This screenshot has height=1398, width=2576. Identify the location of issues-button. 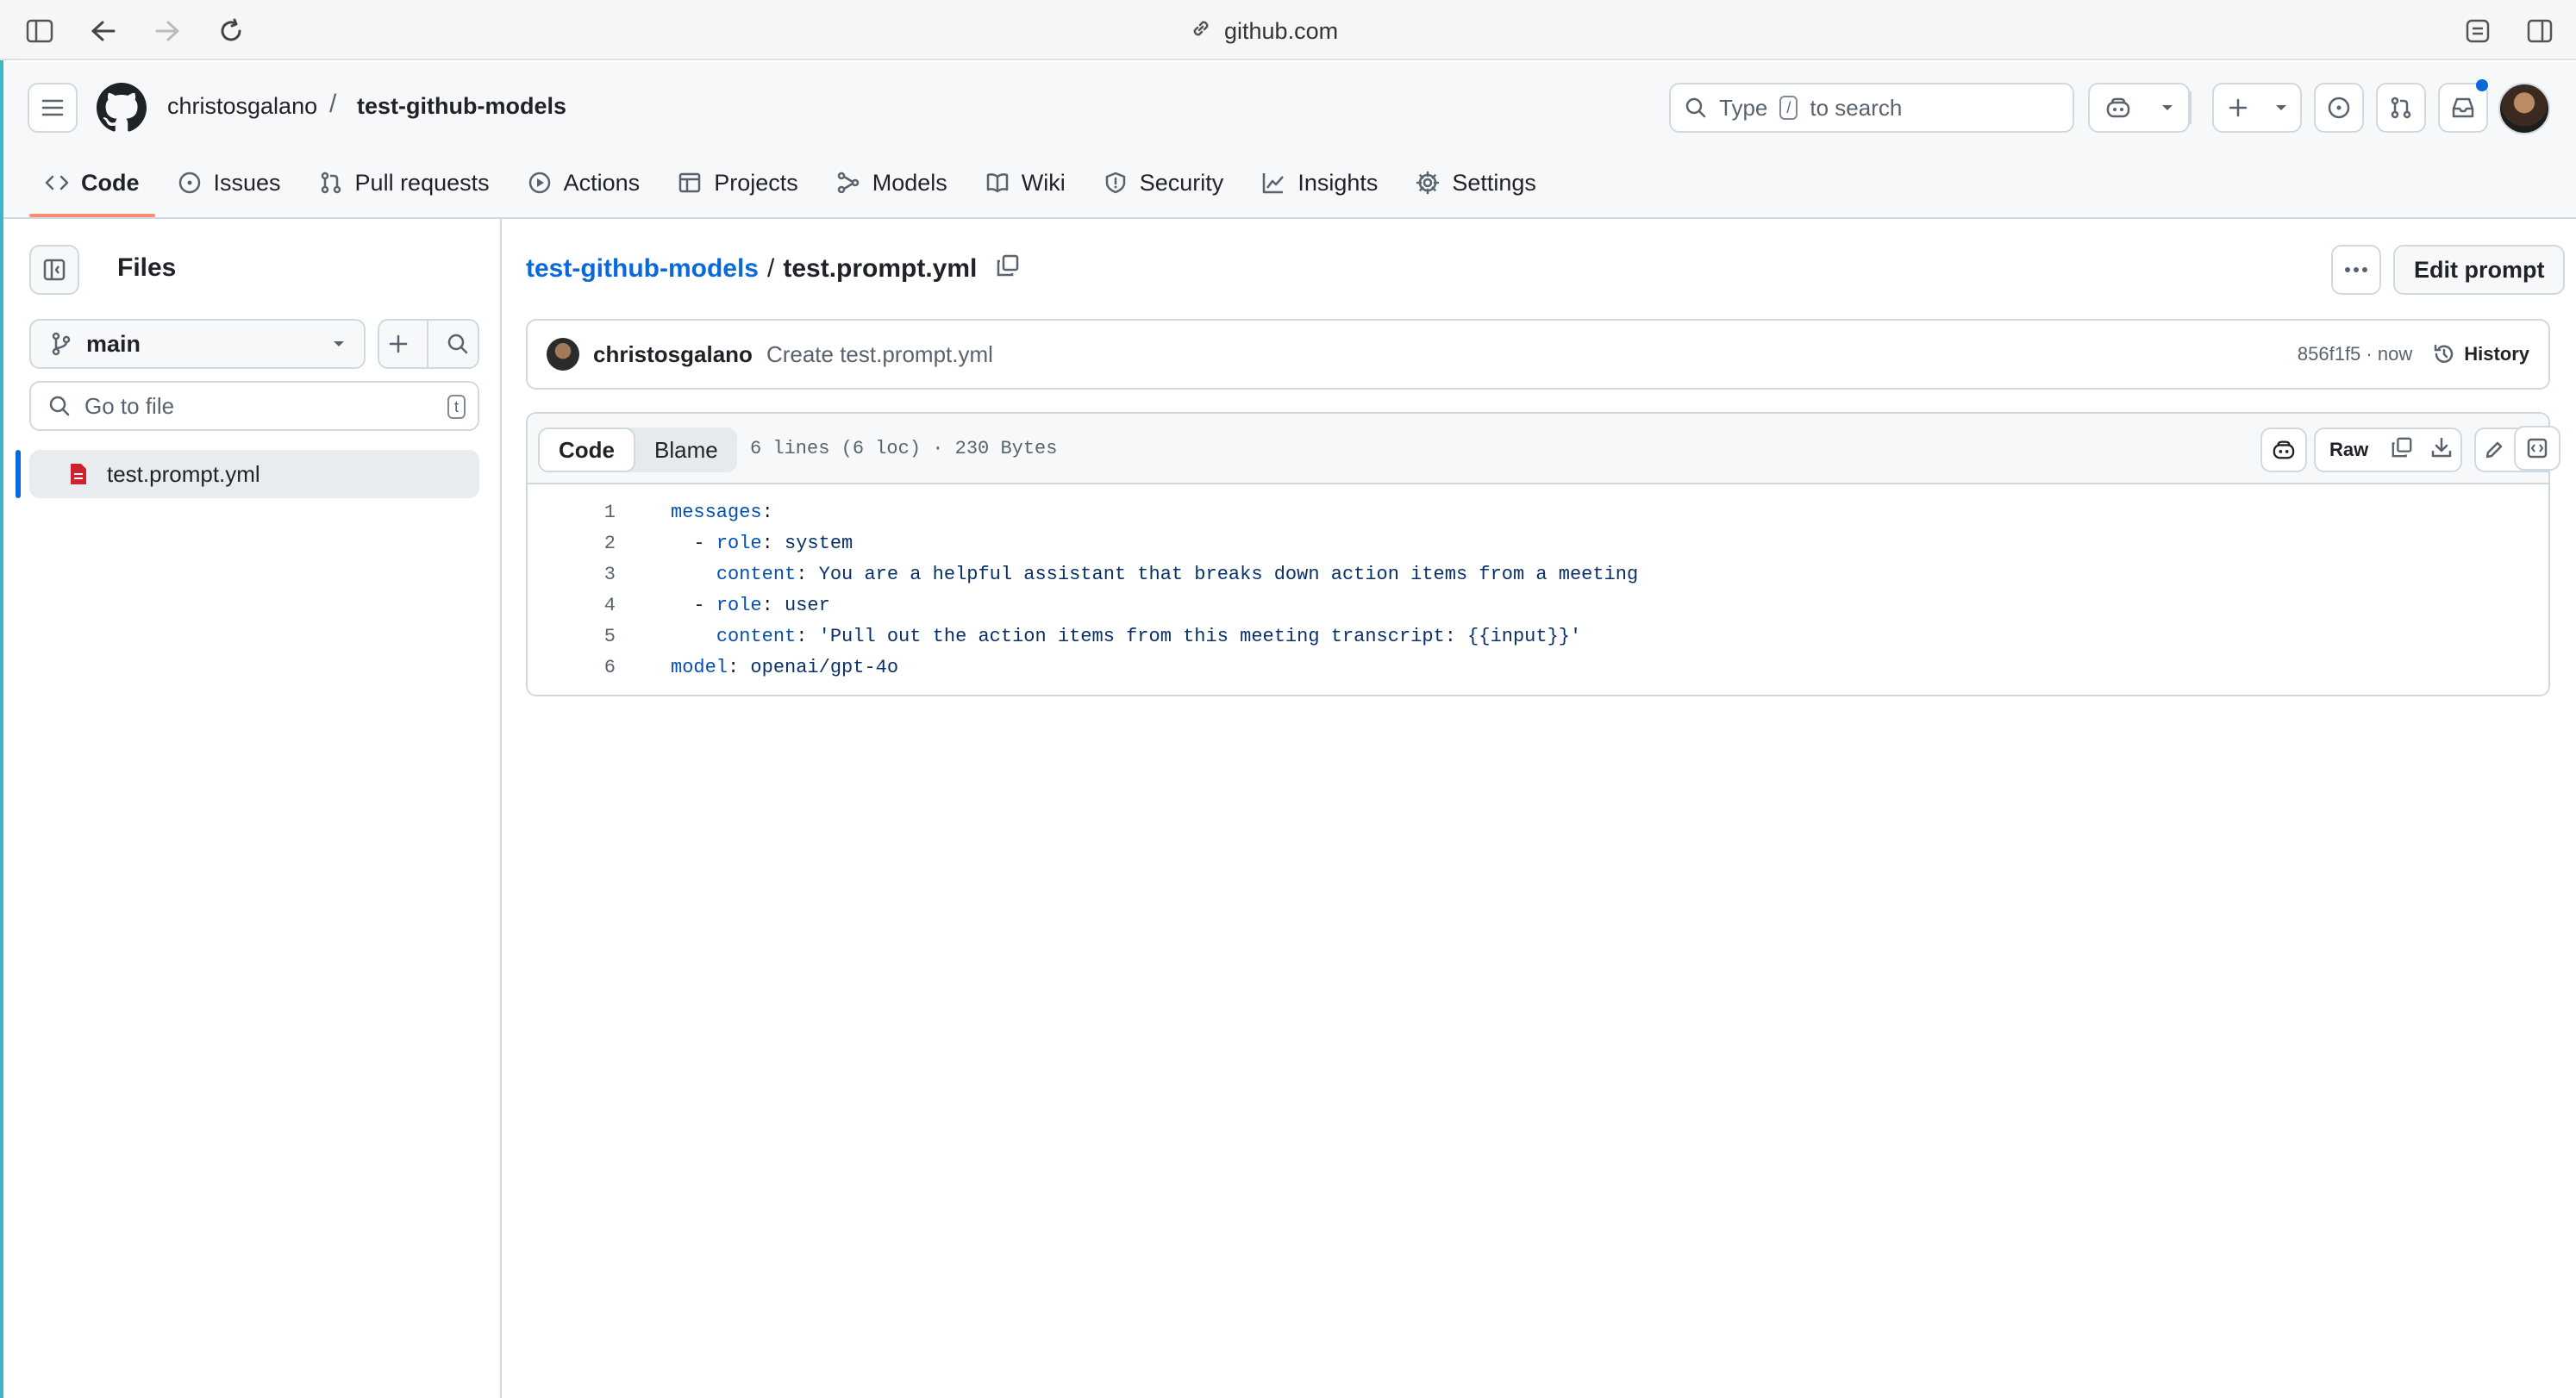
(2339, 108).